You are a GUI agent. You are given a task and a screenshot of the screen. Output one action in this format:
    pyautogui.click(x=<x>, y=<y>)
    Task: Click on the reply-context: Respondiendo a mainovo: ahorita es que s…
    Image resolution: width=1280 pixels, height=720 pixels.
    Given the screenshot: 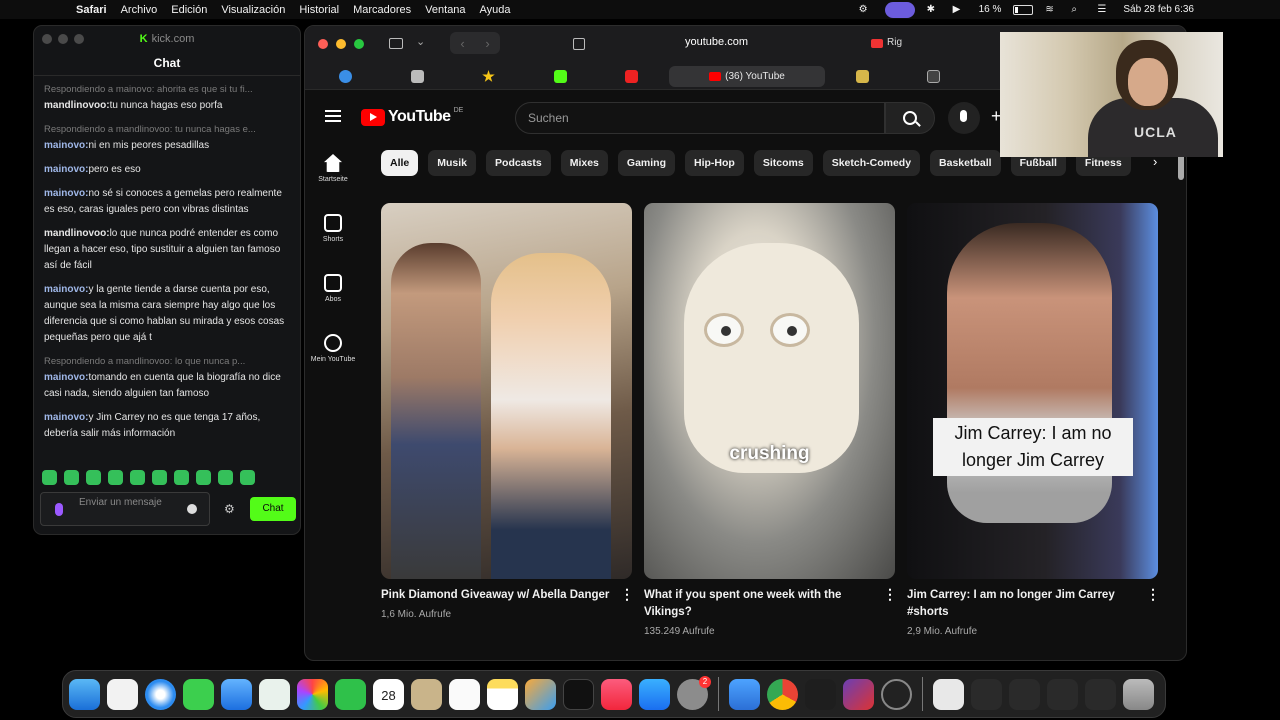 What is the action you would take?
    pyautogui.click(x=167, y=90)
    